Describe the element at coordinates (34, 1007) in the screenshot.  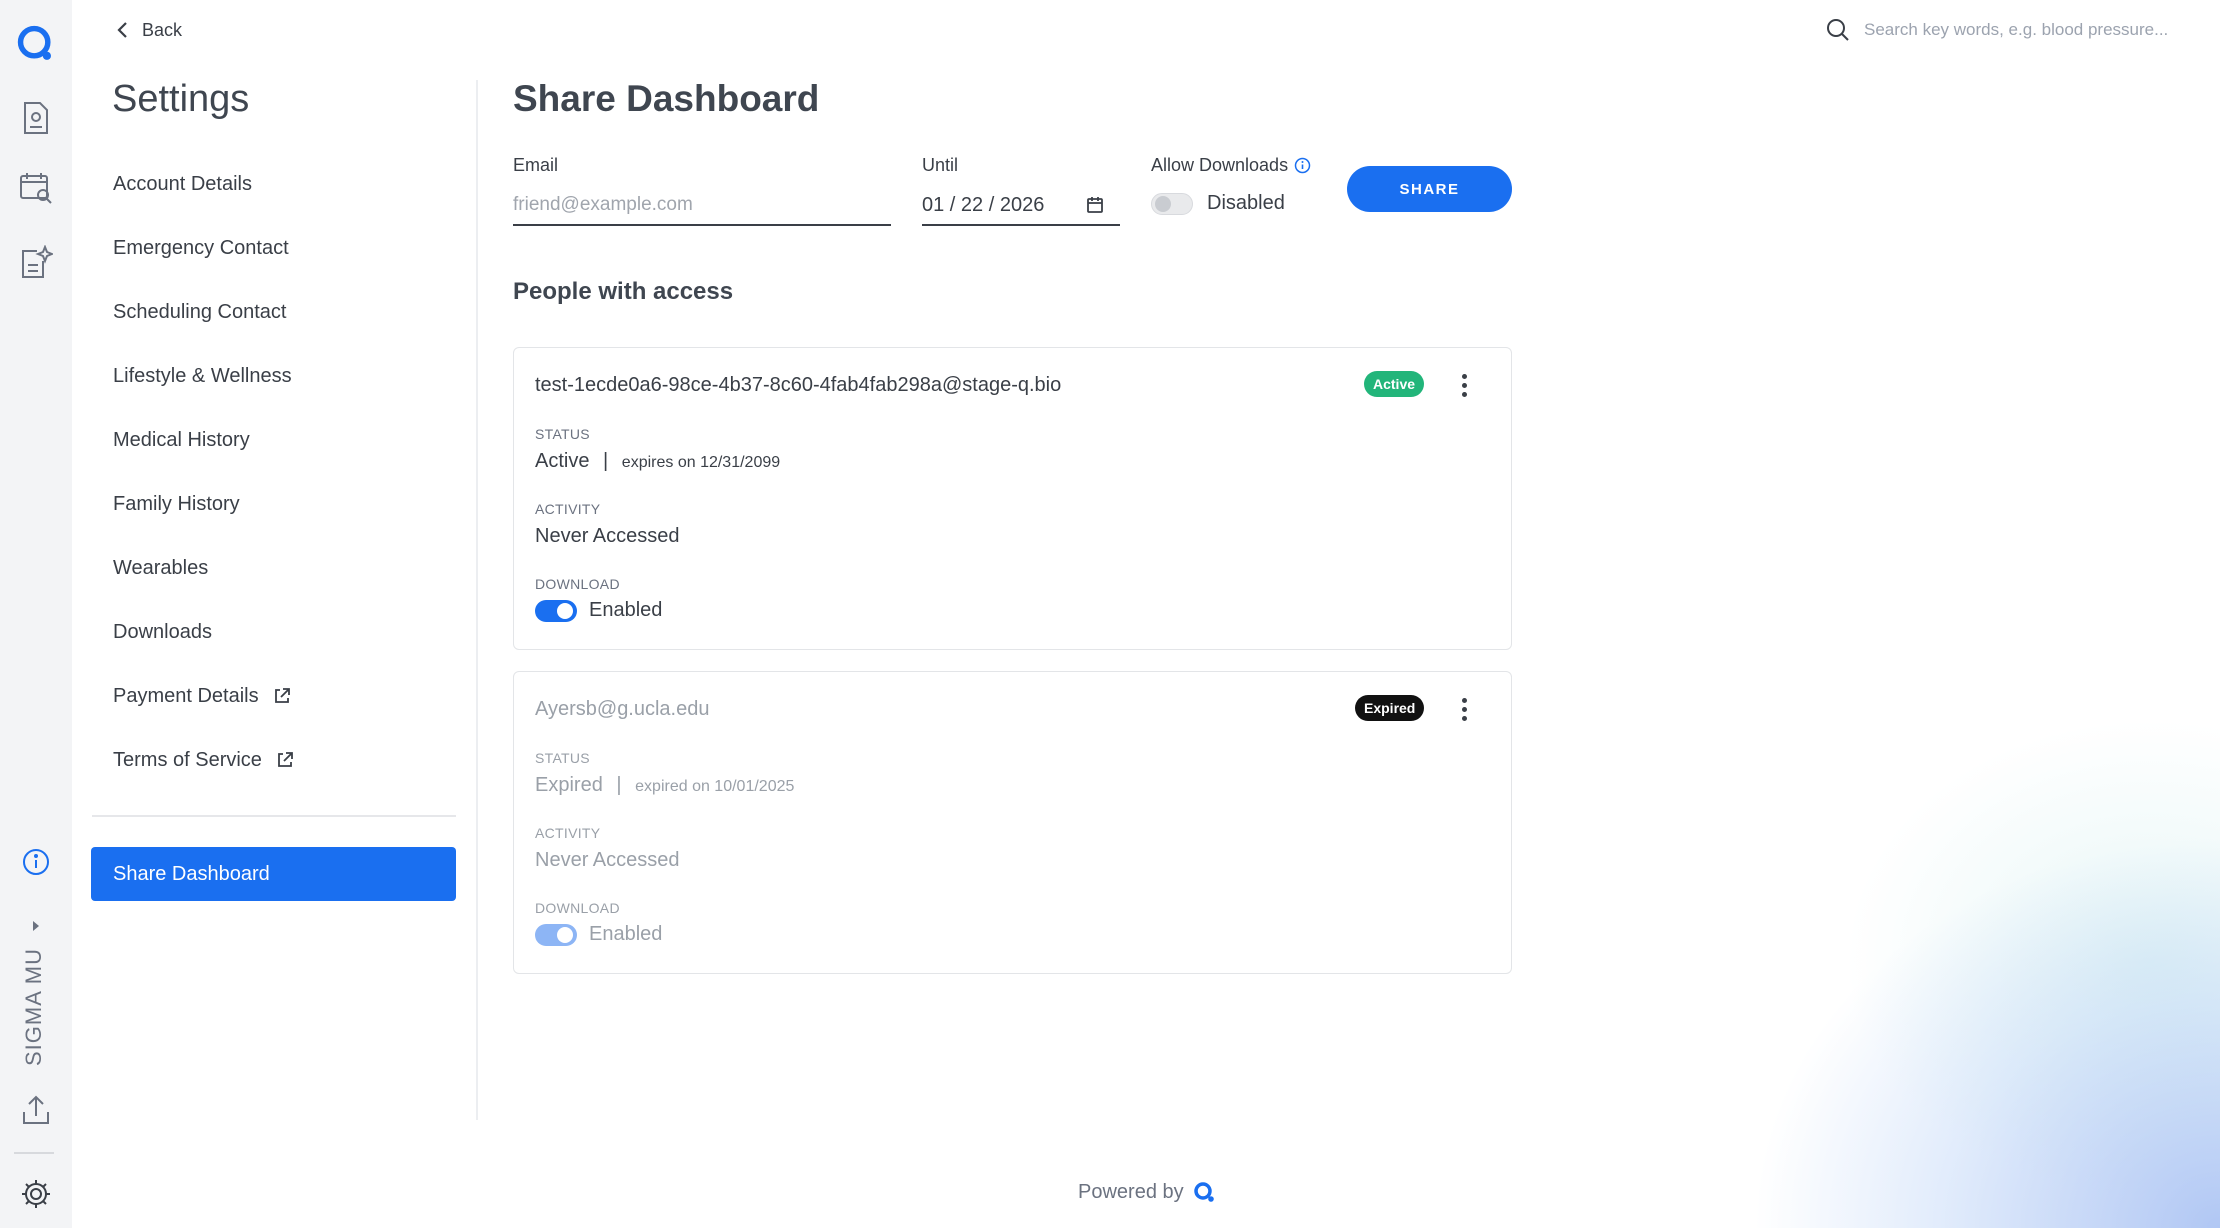
I see `org-name: SIGMA MU` at that location.